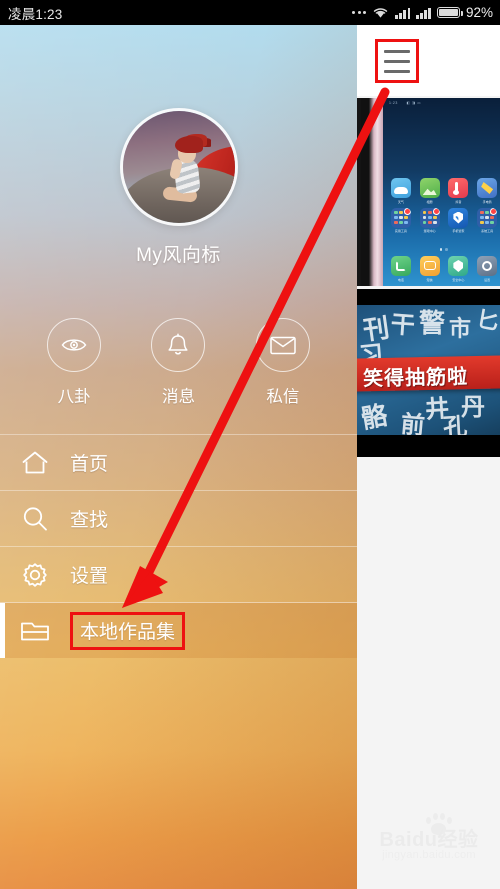 The height and width of the screenshot is (889, 500). Describe the element at coordinates (89, 520) in the screenshot. I see `sidebar-item-label: 查找` at that location.